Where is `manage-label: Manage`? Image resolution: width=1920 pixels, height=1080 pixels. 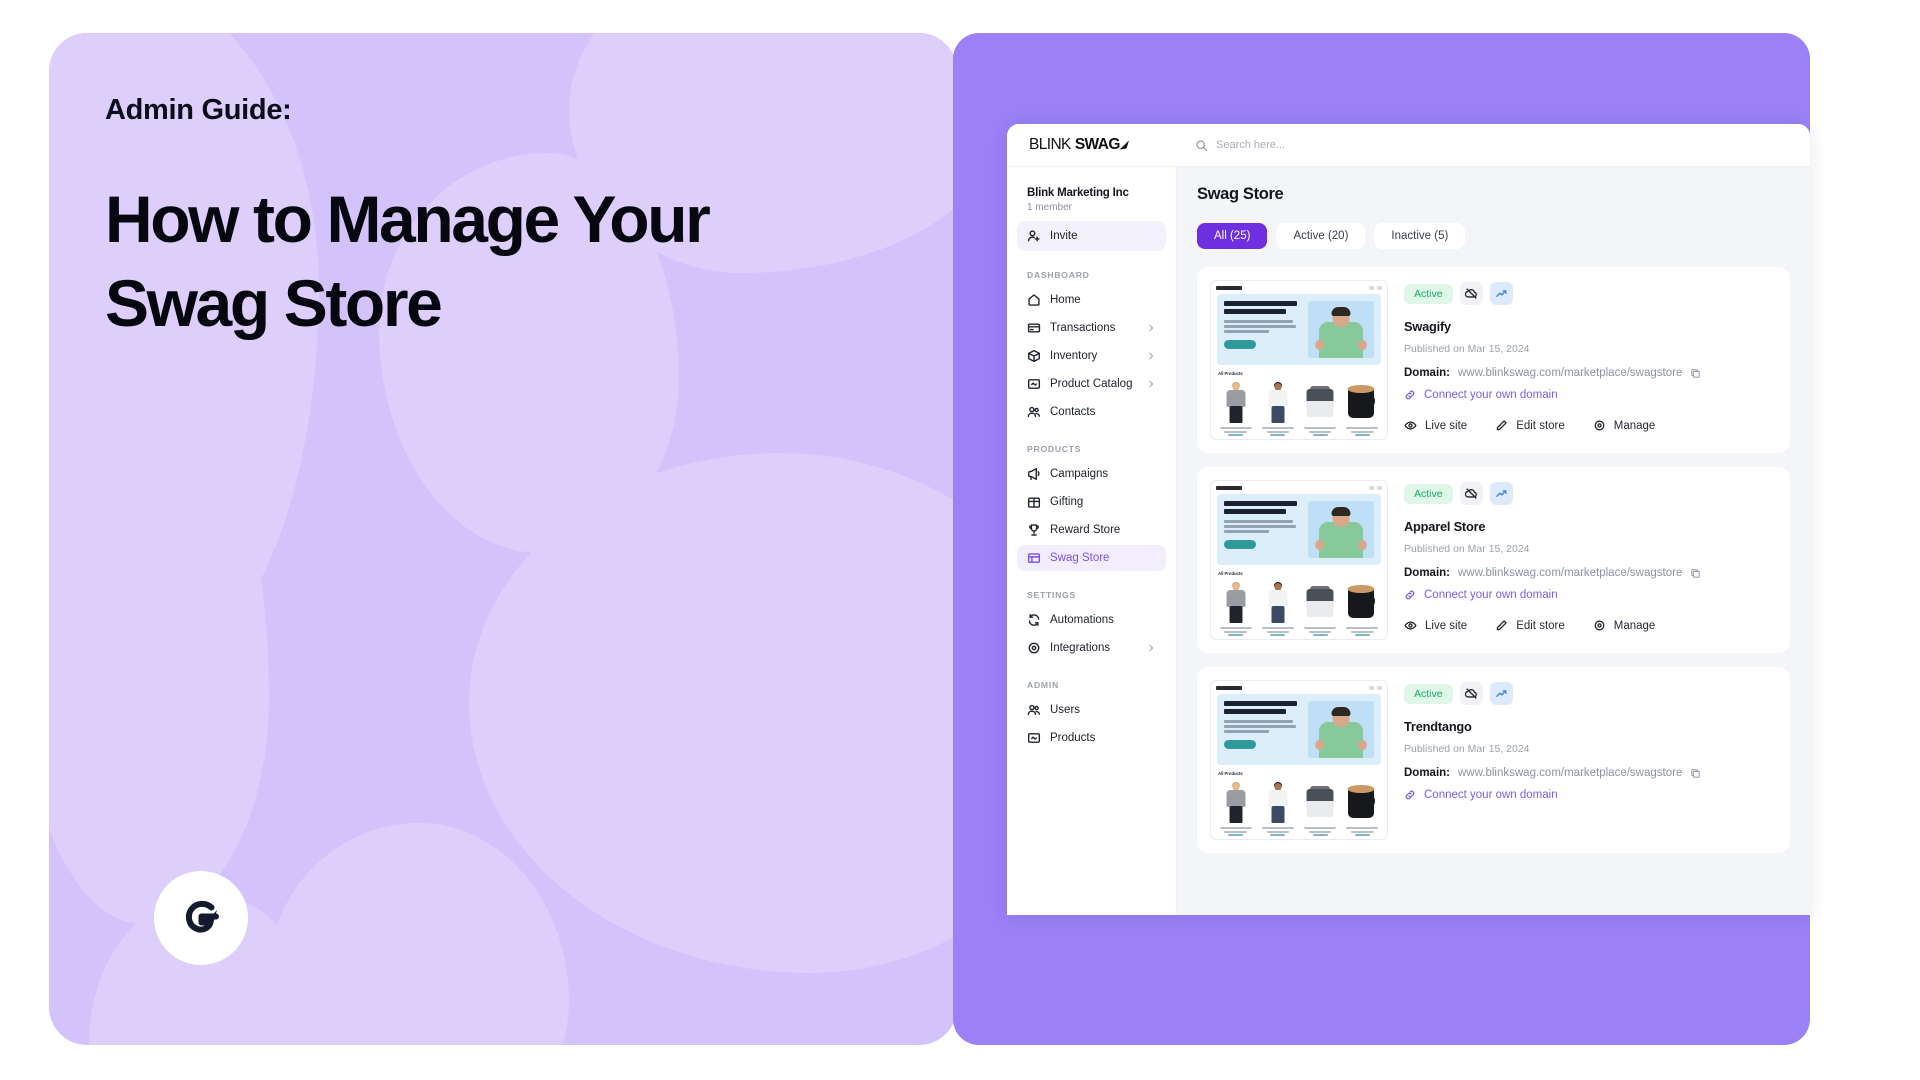 manage-label: Manage is located at coordinates (1634, 625).